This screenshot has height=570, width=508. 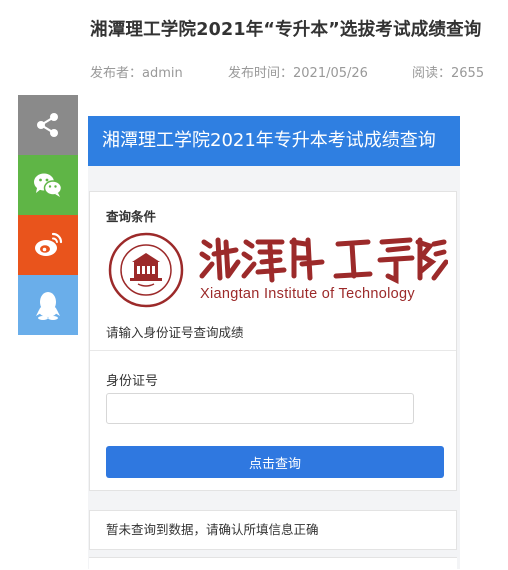 I want to click on result-card-edge, so click(x=273, y=563).